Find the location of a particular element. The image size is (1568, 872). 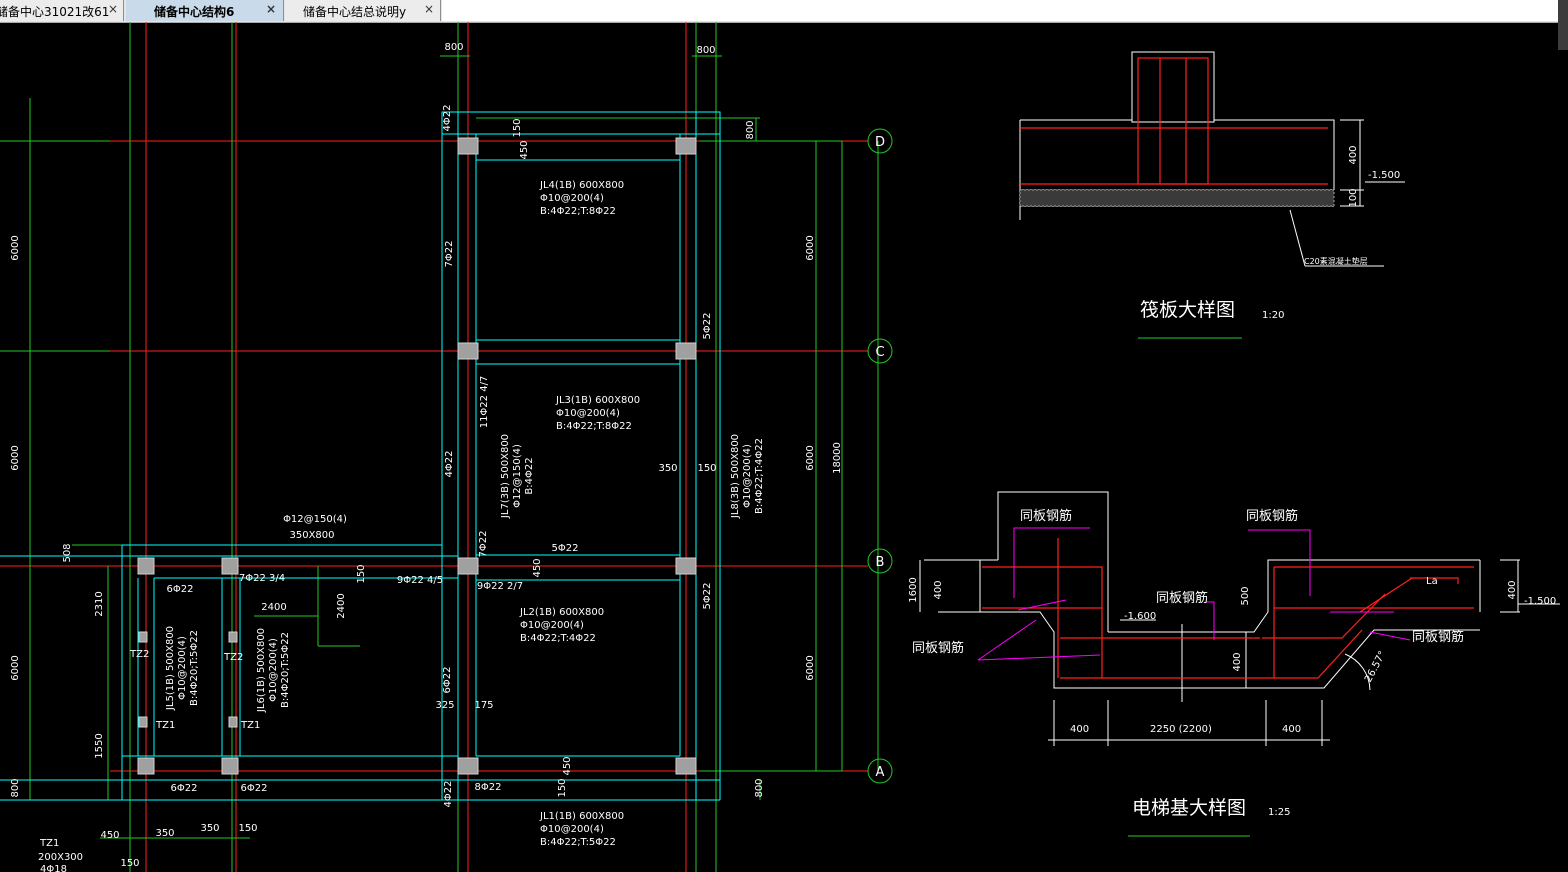

tab-bar-empty is located at coordinates (1005, 10).